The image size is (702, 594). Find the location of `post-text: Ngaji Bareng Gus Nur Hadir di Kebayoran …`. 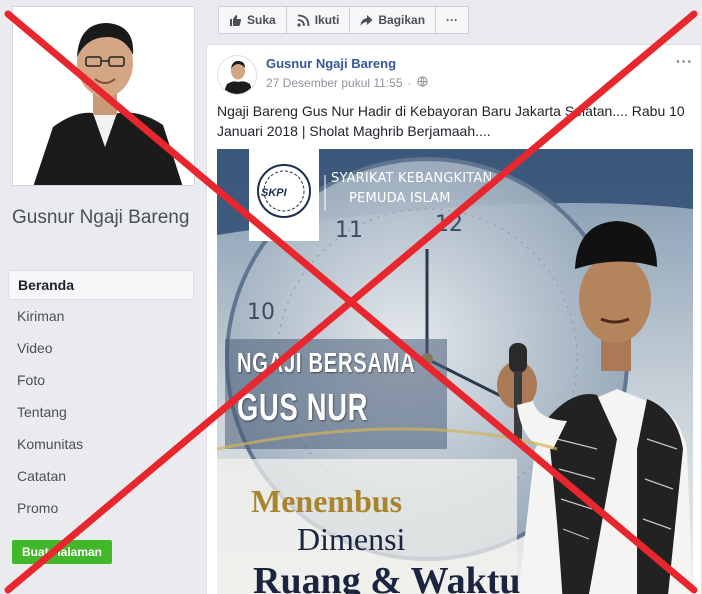

post-text: Ngaji Bareng Gus Nur Hadir di Kebayoran … is located at coordinates (451, 121).